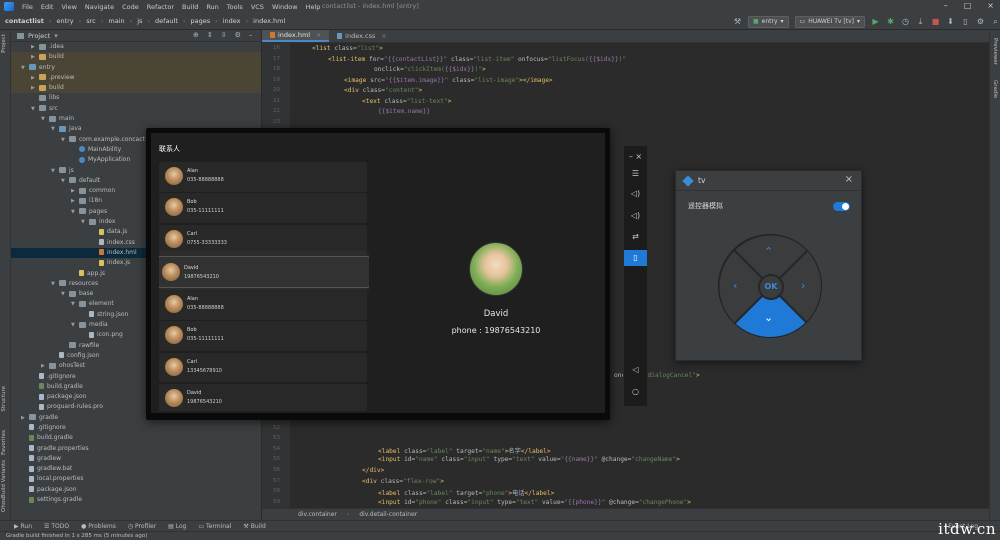 Image resolution: width=1000 pixels, height=540 pixels. Describe the element at coordinates (212, 7) in the screenshot. I see `menu-item-run: Run` at that location.